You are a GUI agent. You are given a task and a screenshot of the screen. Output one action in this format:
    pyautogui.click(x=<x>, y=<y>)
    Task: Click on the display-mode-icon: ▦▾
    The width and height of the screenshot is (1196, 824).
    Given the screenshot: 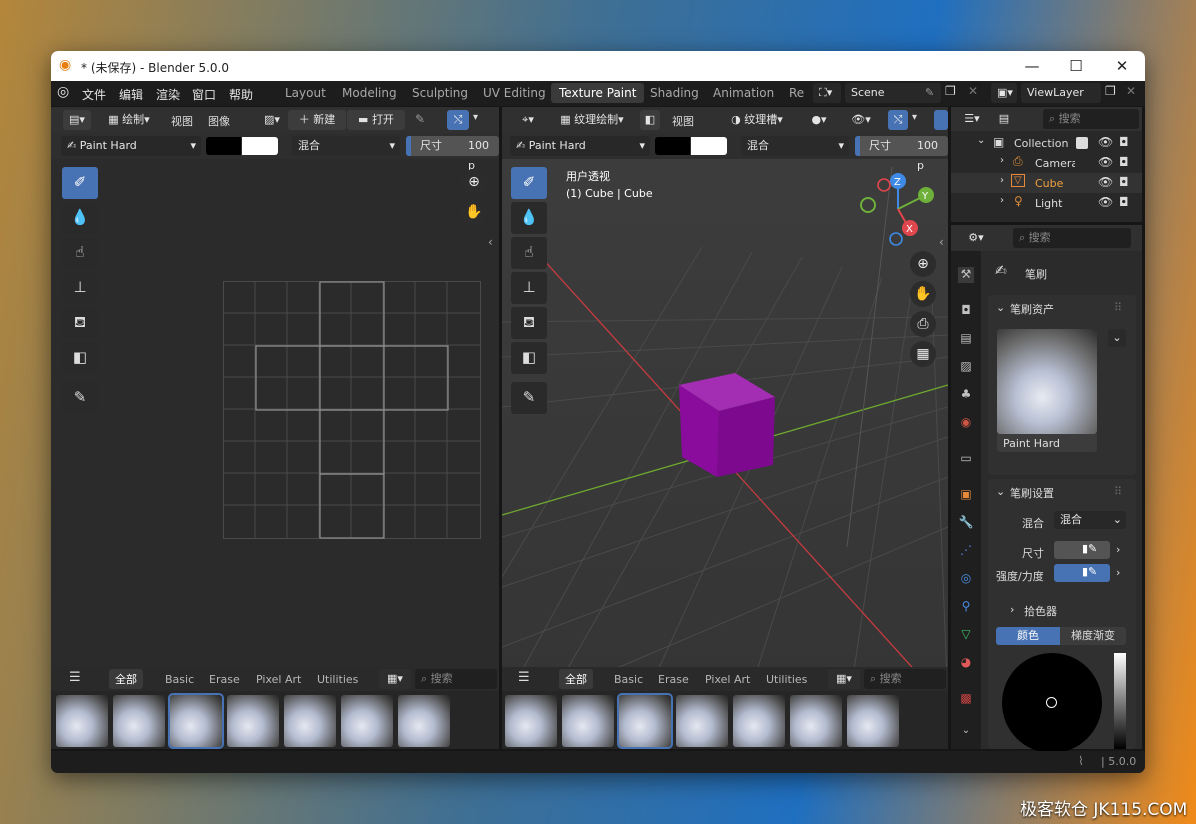 What is the action you would take?
    pyautogui.click(x=844, y=679)
    